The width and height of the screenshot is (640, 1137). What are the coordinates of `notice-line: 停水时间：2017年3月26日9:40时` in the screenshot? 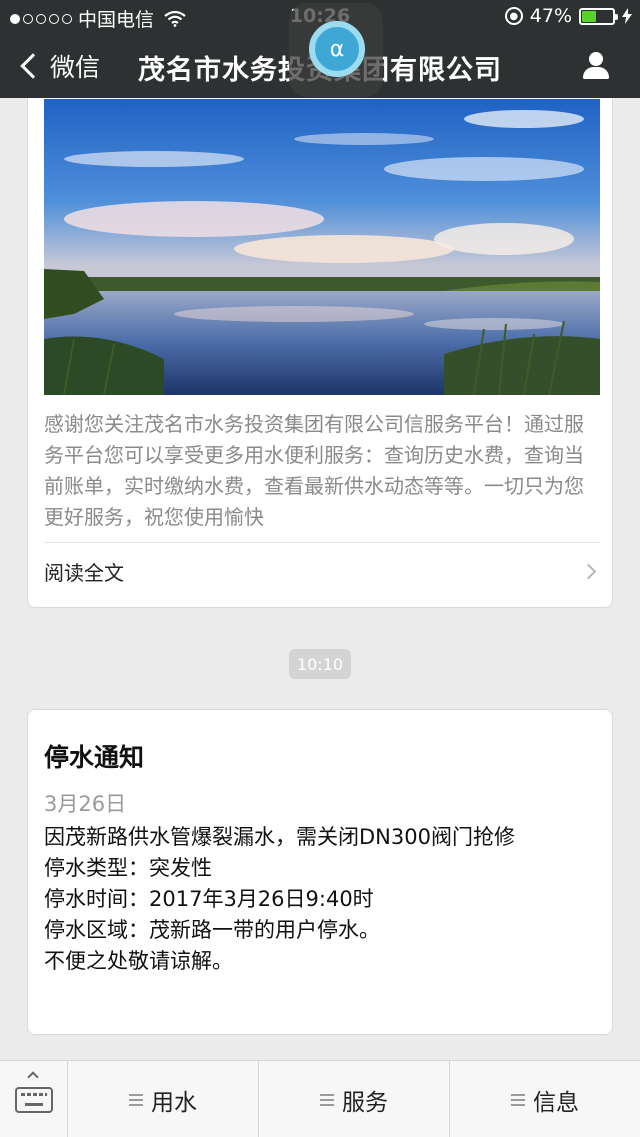 It's located at (209, 899).